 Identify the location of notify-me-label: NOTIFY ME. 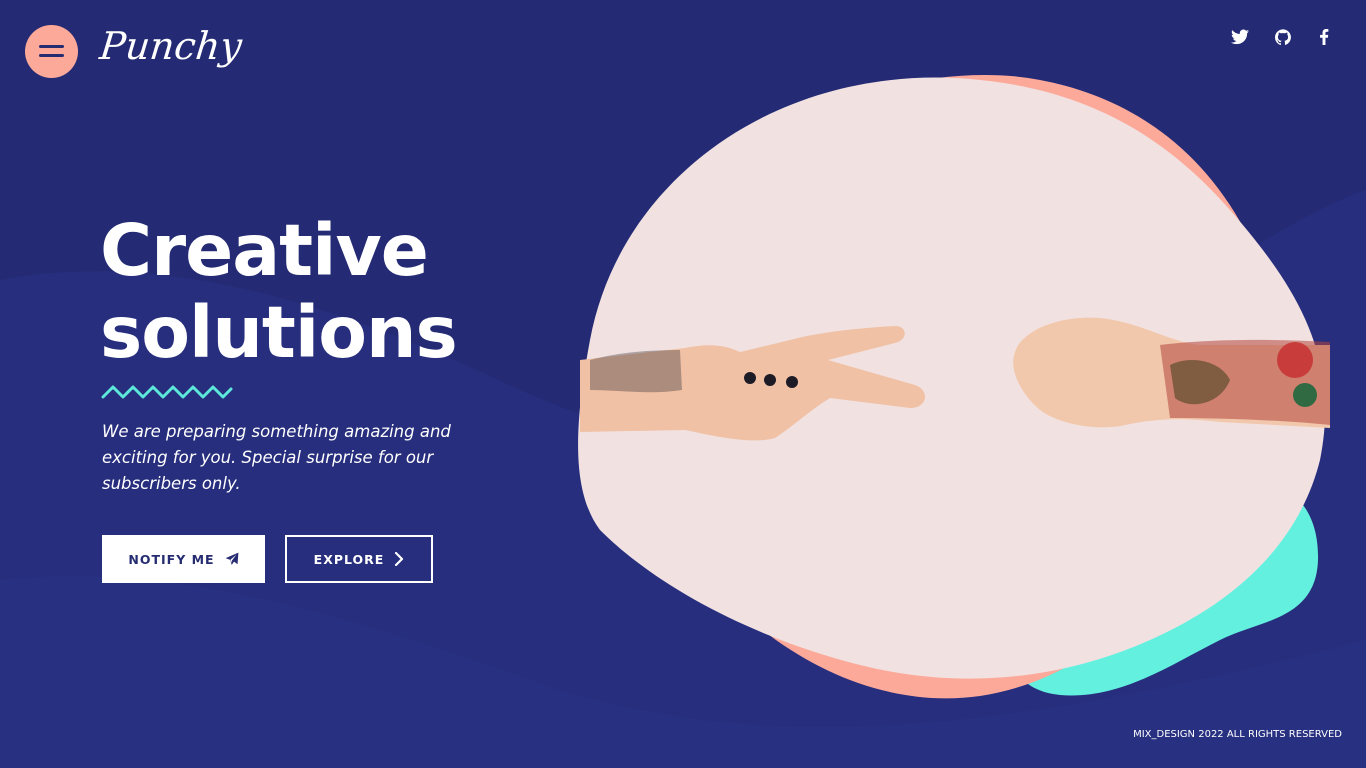
(171, 559).